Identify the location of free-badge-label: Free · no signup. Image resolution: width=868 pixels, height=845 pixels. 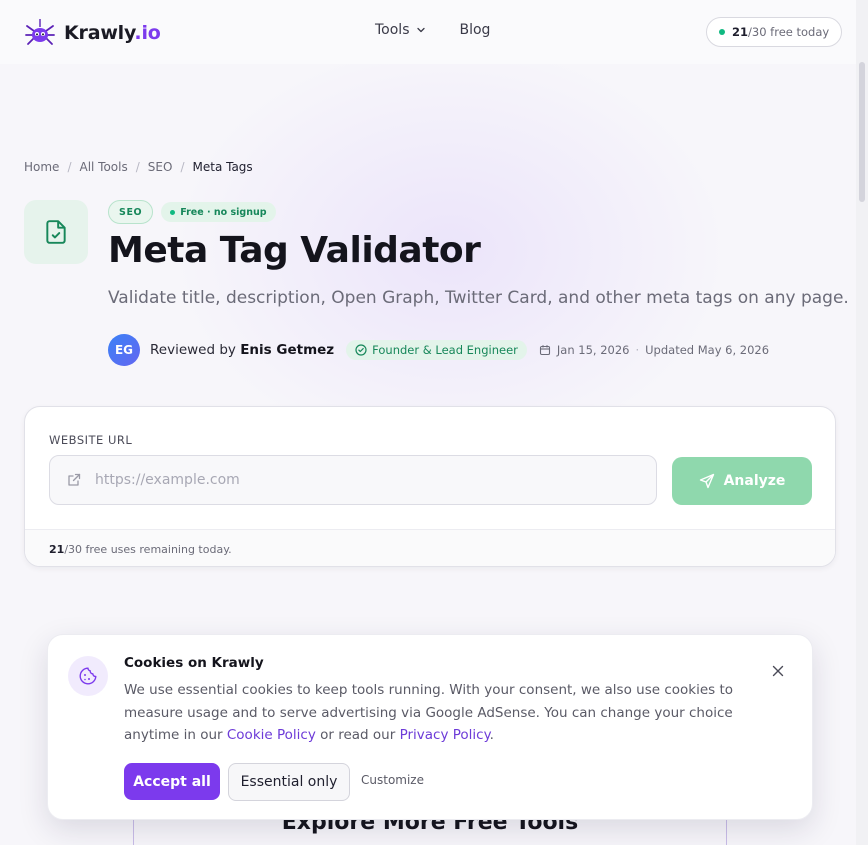
(223, 212).